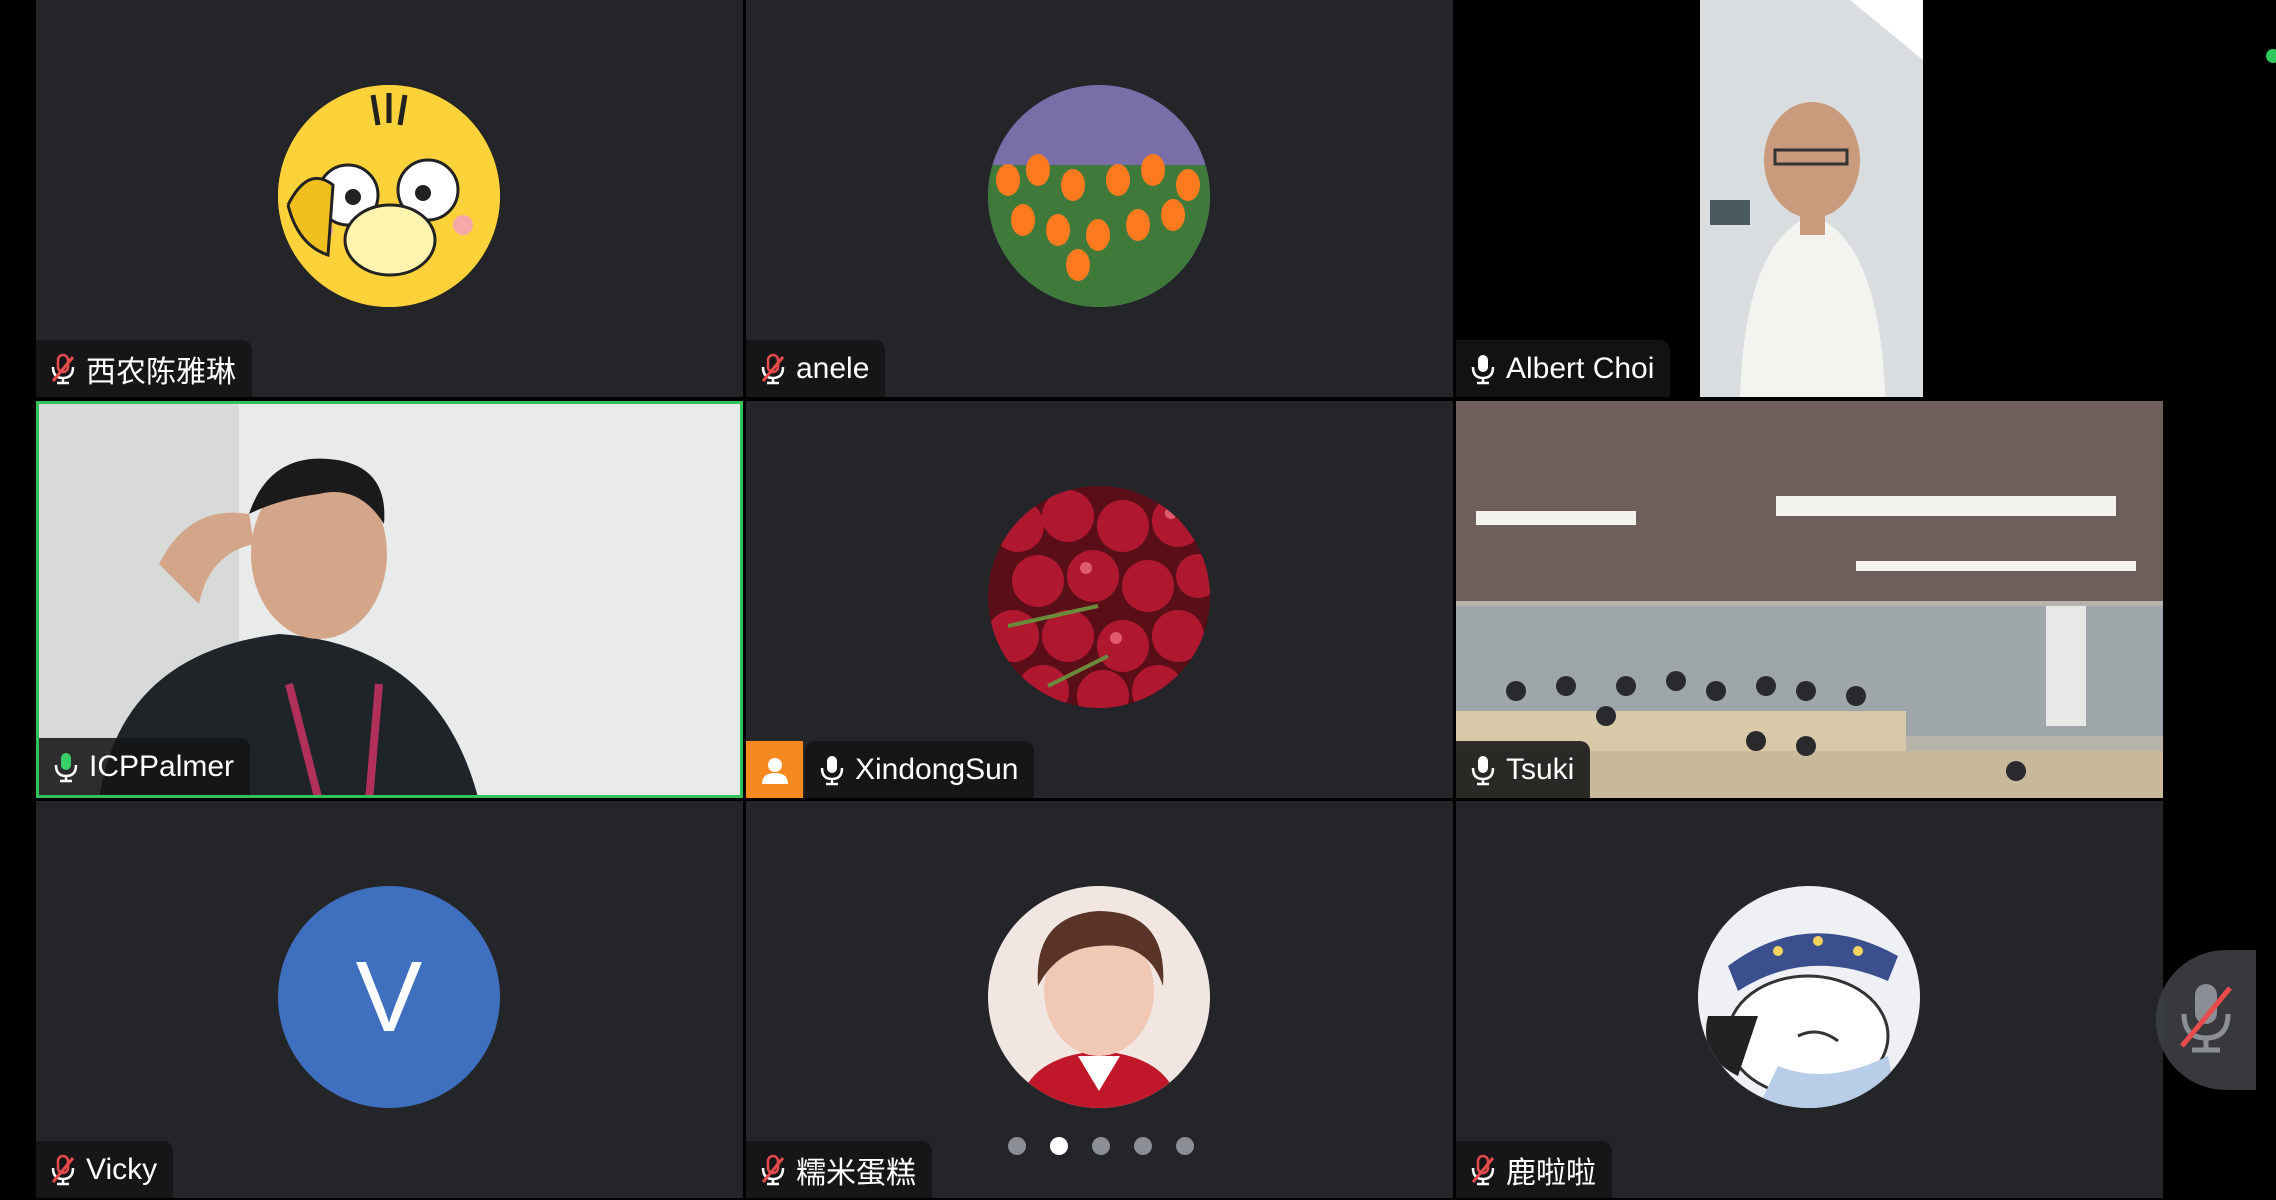 The height and width of the screenshot is (1200, 2276). I want to click on avatar-initial: V, so click(389, 996).